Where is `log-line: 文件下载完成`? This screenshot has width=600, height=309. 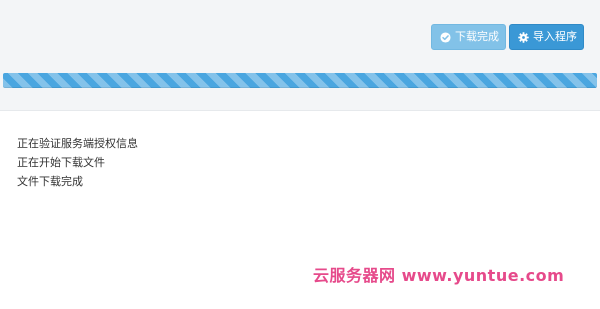 log-line: 文件下载完成 is located at coordinates (50, 181).